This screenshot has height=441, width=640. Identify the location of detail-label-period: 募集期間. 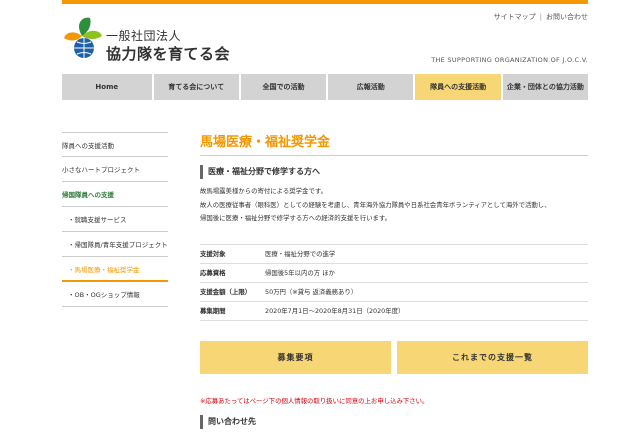
(213, 311).